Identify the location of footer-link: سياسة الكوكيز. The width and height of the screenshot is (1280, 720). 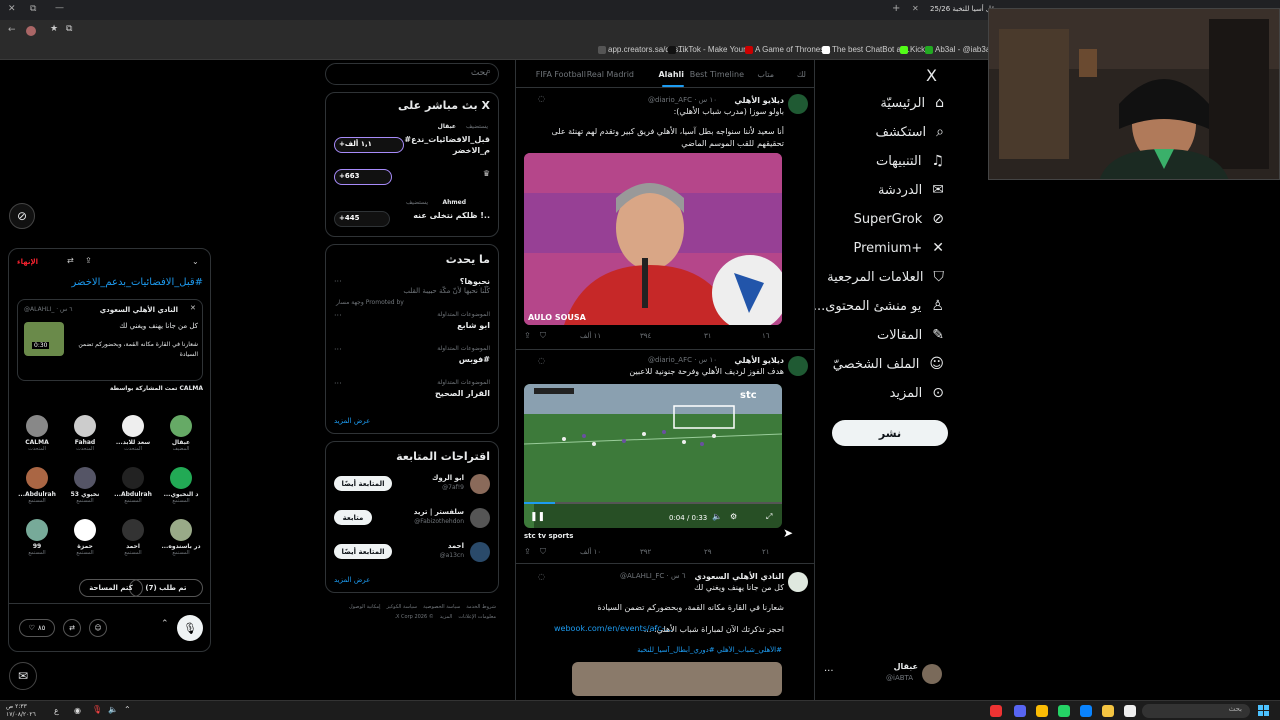
(402, 607).